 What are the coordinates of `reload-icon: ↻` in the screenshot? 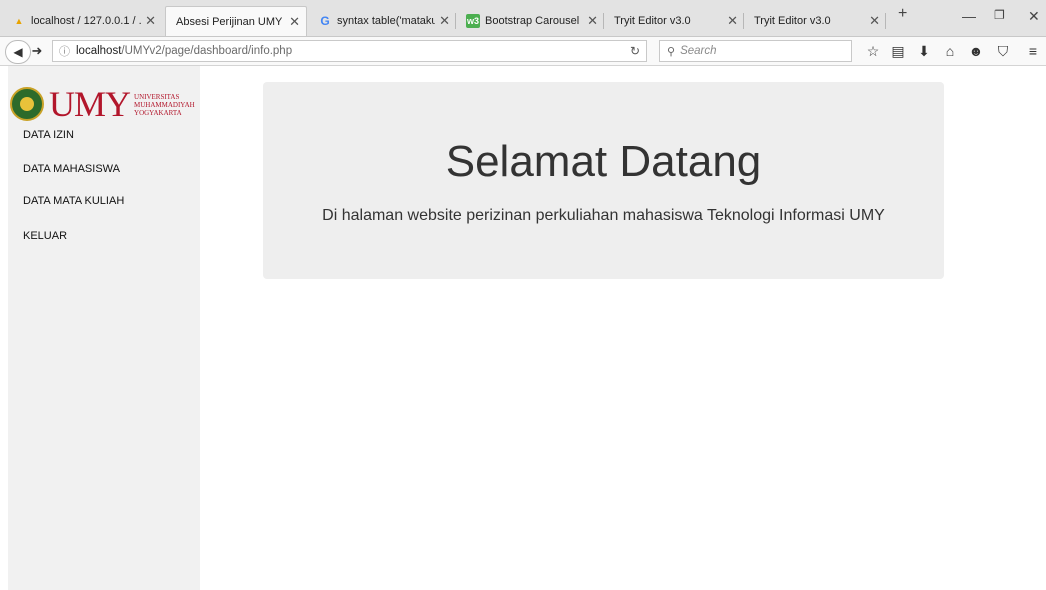 It's located at (635, 51).